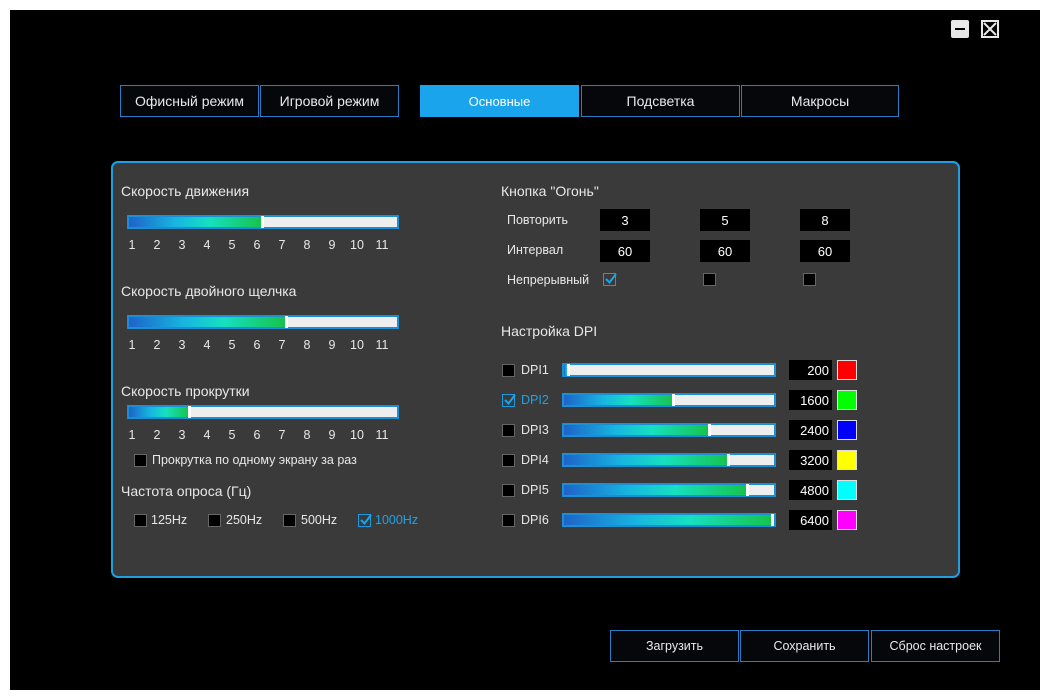 This screenshot has width=1050, height=700. I want to click on dpi1-value: 200, so click(810, 370).